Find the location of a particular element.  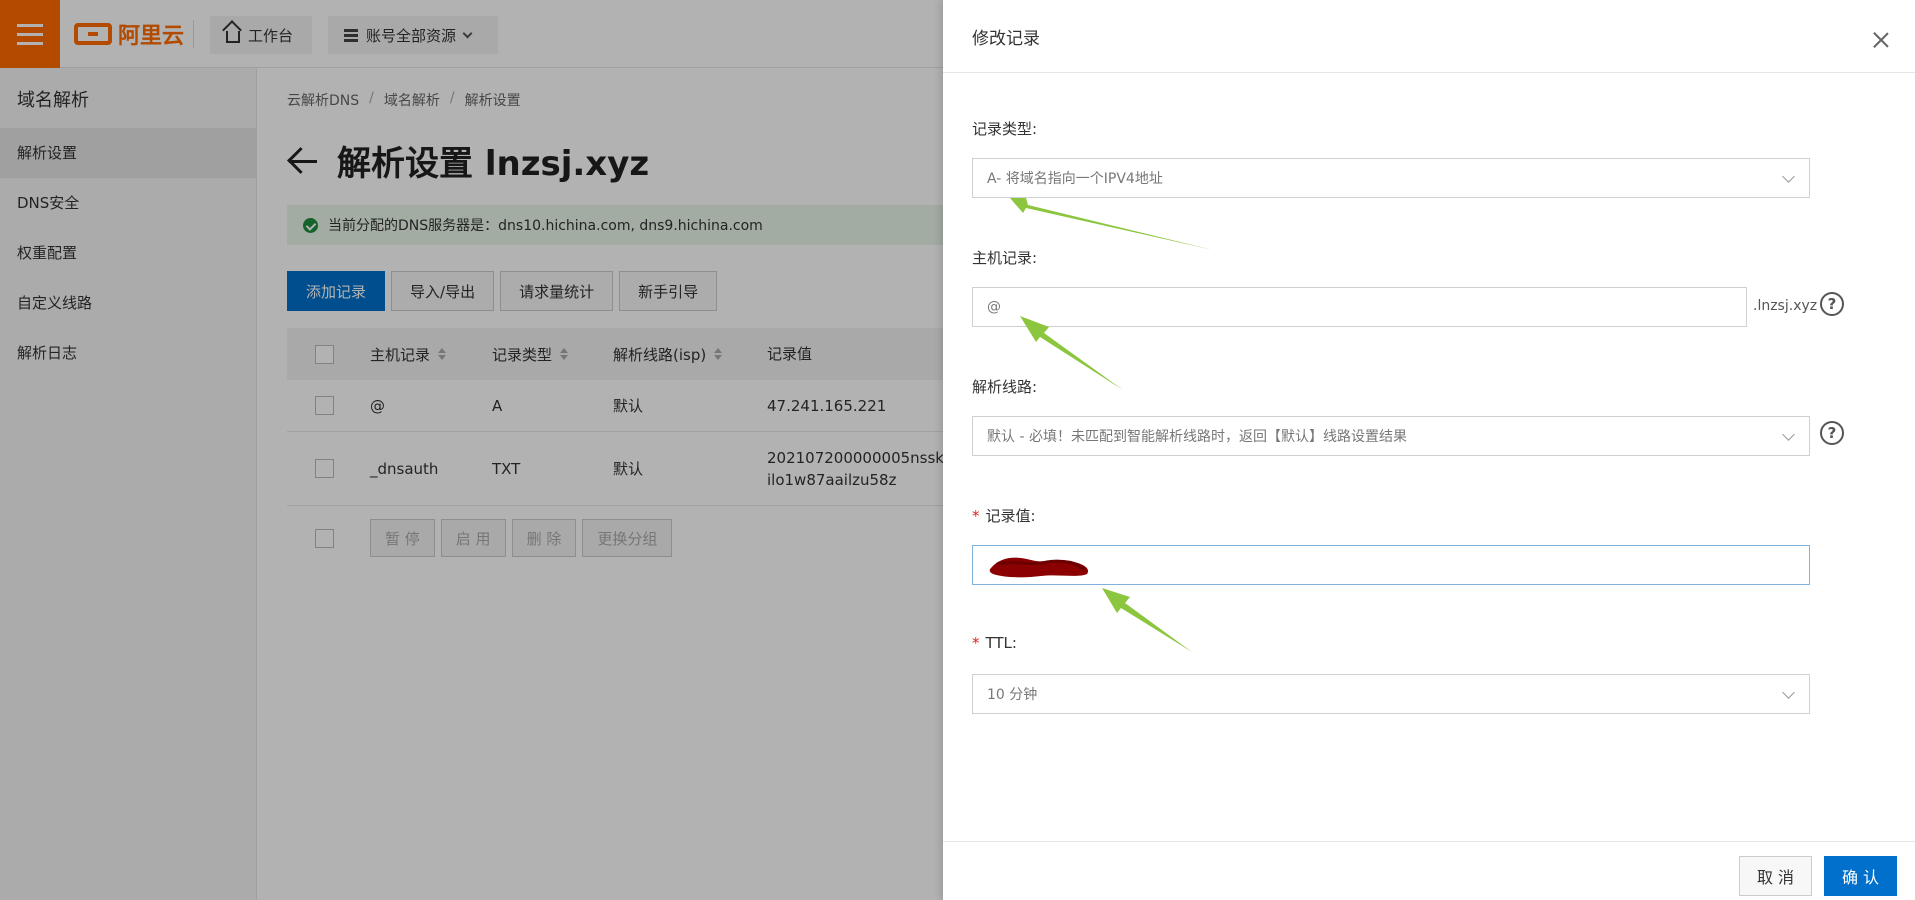

domain-suffix: .lnzsj.xyz is located at coordinates (1785, 306).